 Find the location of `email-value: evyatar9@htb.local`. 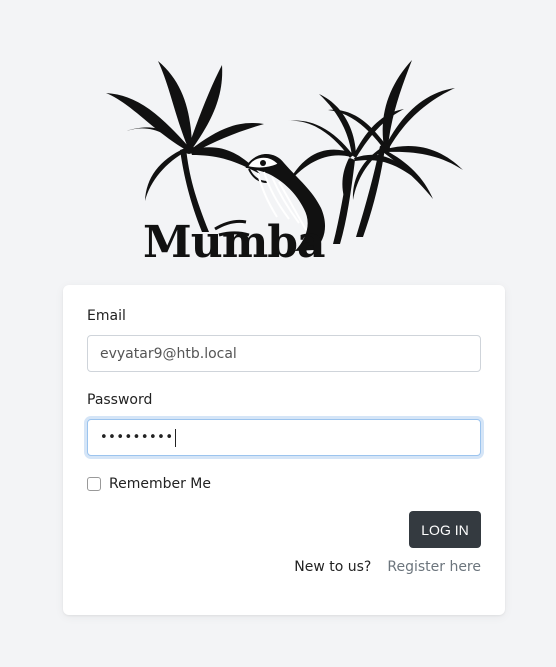

email-value: evyatar9@htb.local is located at coordinates (168, 353).